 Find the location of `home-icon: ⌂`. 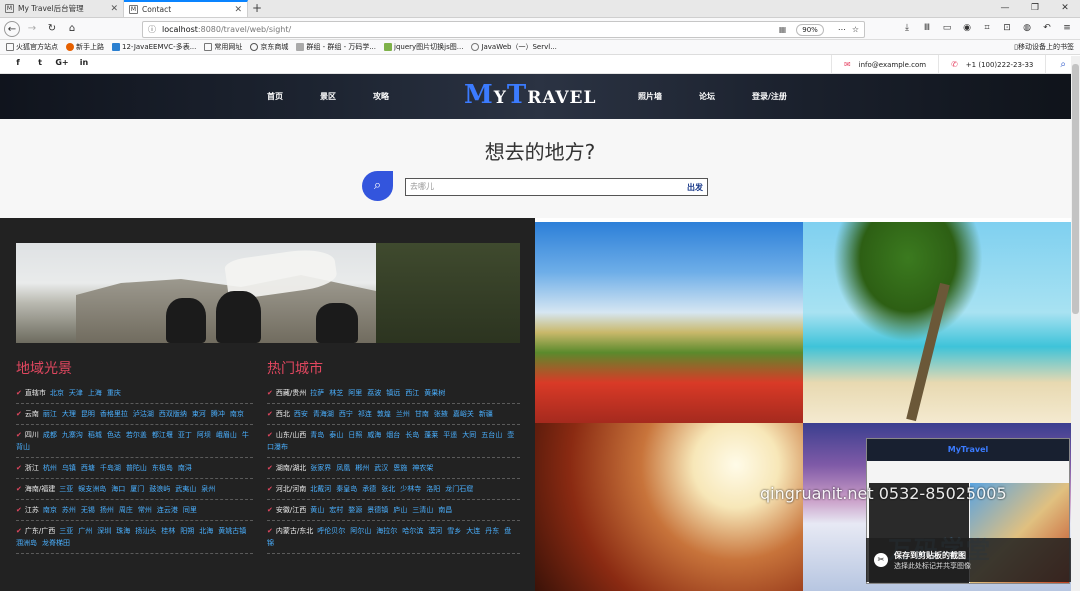

home-icon: ⌂ is located at coordinates (72, 29).